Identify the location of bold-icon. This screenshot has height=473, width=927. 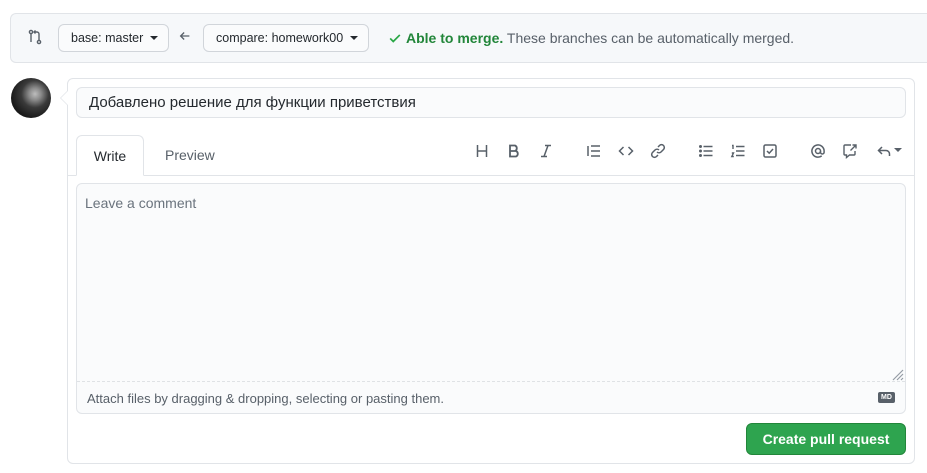
(514, 151).